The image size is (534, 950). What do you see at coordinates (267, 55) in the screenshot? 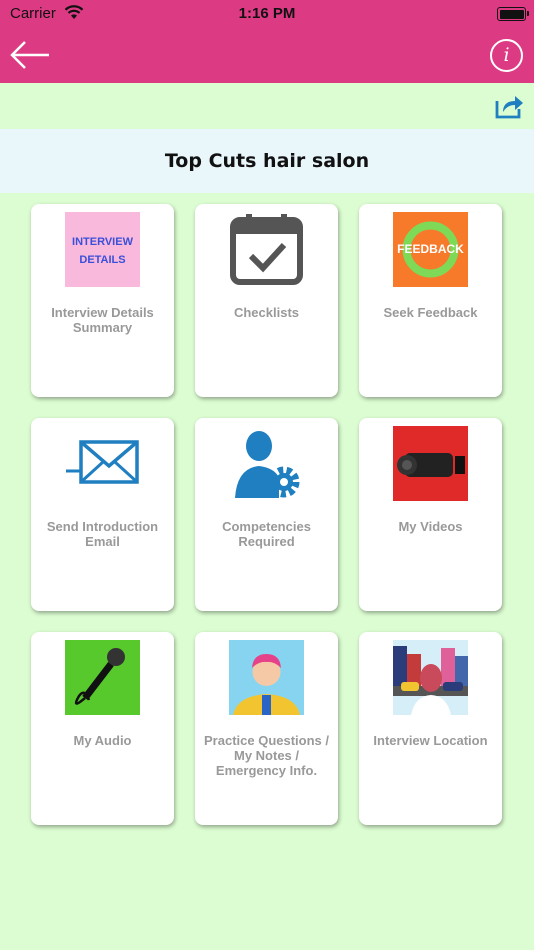
I see `nav-bar: i` at bounding box center [267, 55].